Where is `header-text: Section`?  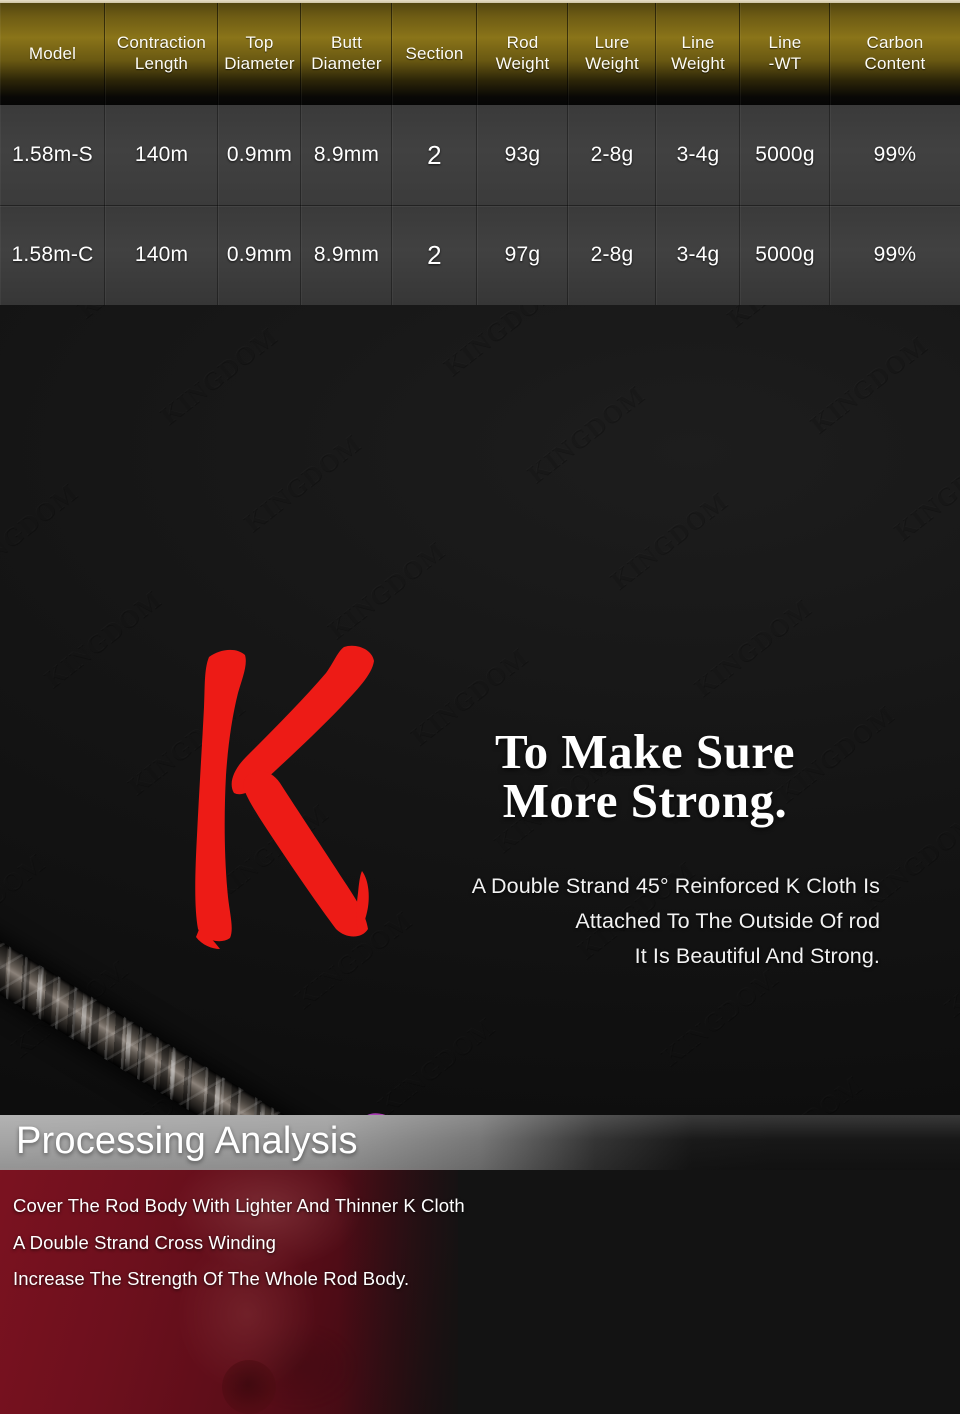
header-text: Section is located at coordinates (434, 53).